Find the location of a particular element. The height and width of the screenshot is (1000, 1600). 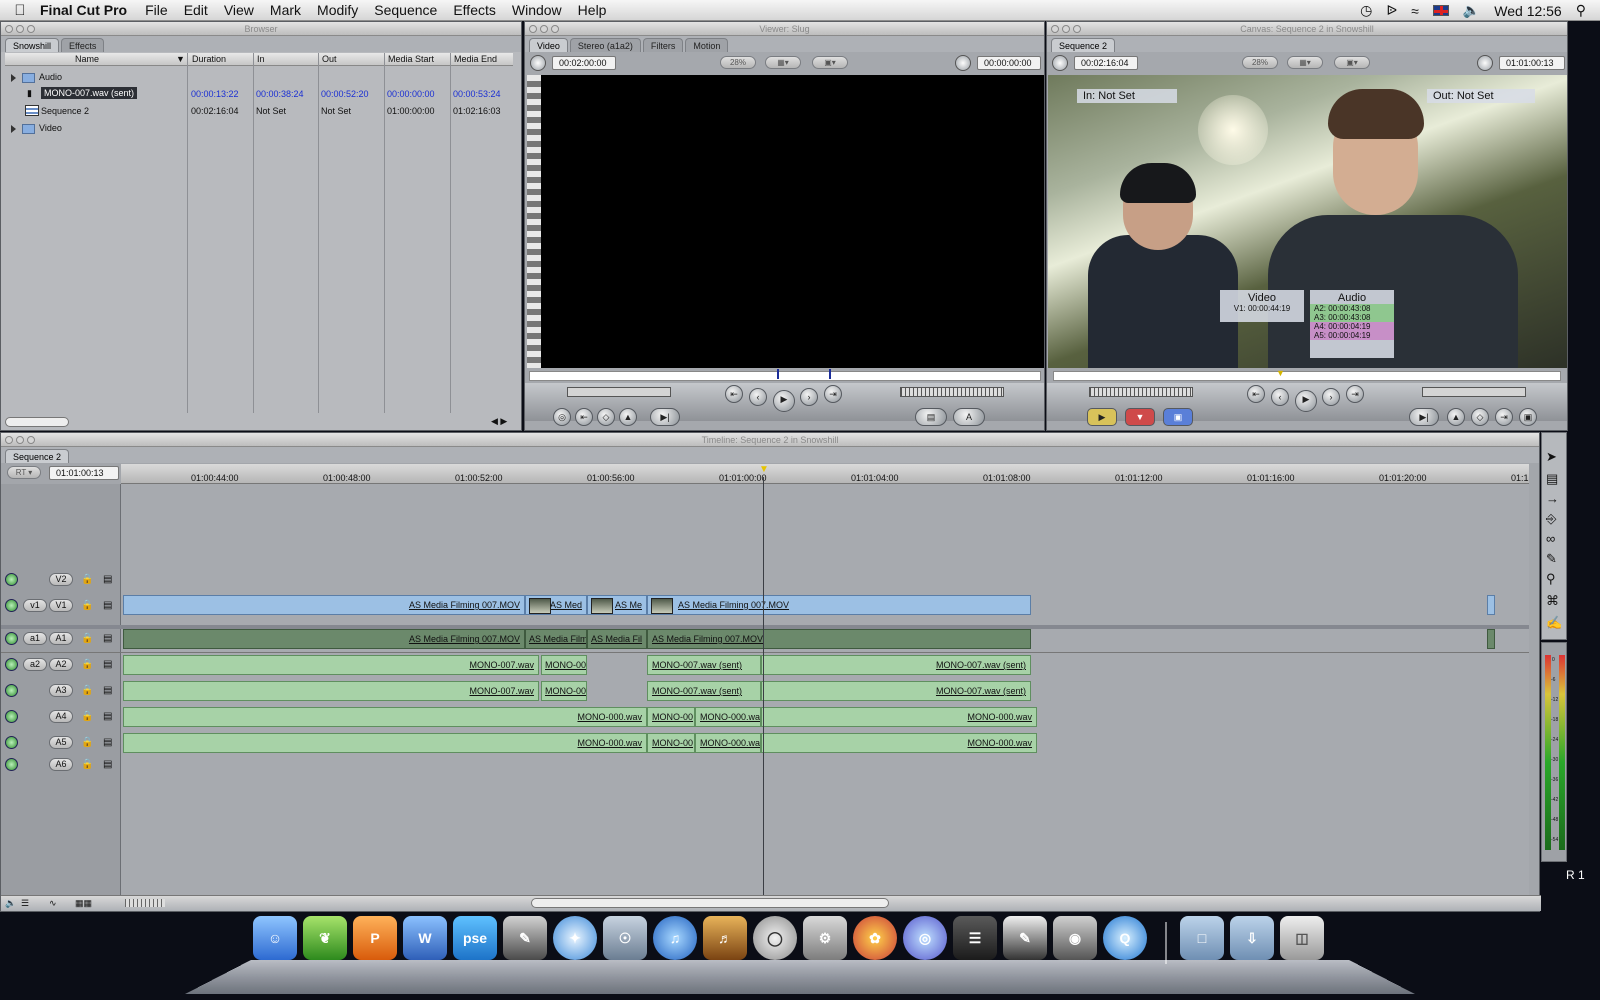

zoom-tool-icon: ⚲ is located at coordinates (1551, 579).